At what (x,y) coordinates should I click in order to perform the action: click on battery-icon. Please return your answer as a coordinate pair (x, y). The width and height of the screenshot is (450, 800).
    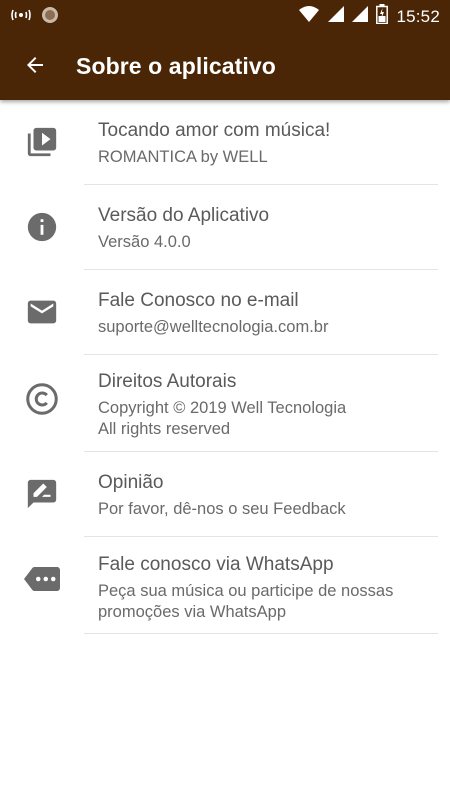
    Looking at the image, I should click on (382, 16).